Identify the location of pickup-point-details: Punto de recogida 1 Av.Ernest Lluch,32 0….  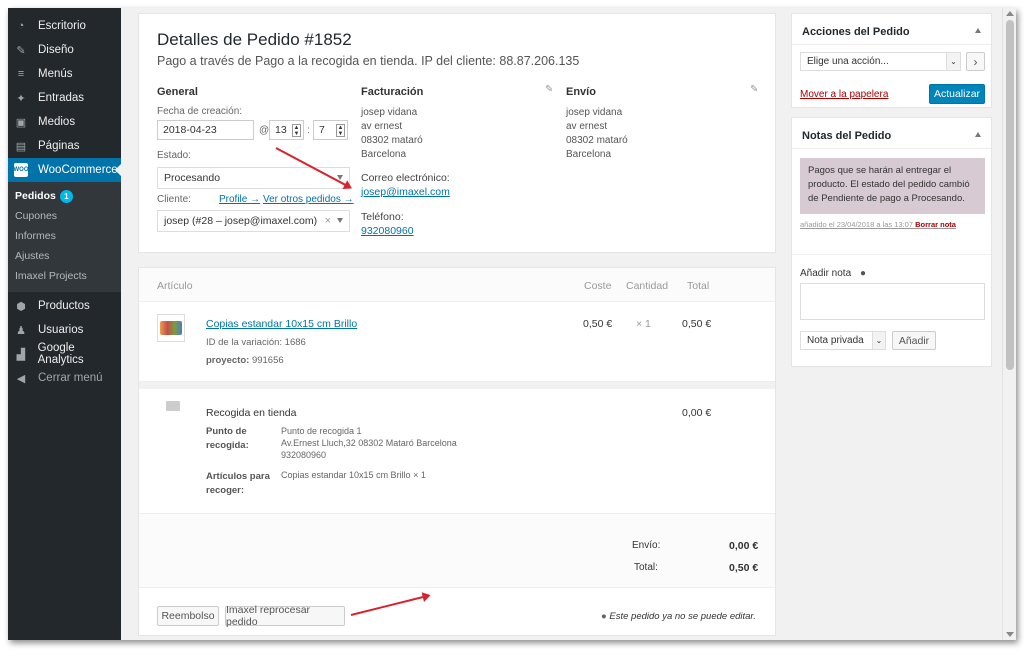
(369, 443).